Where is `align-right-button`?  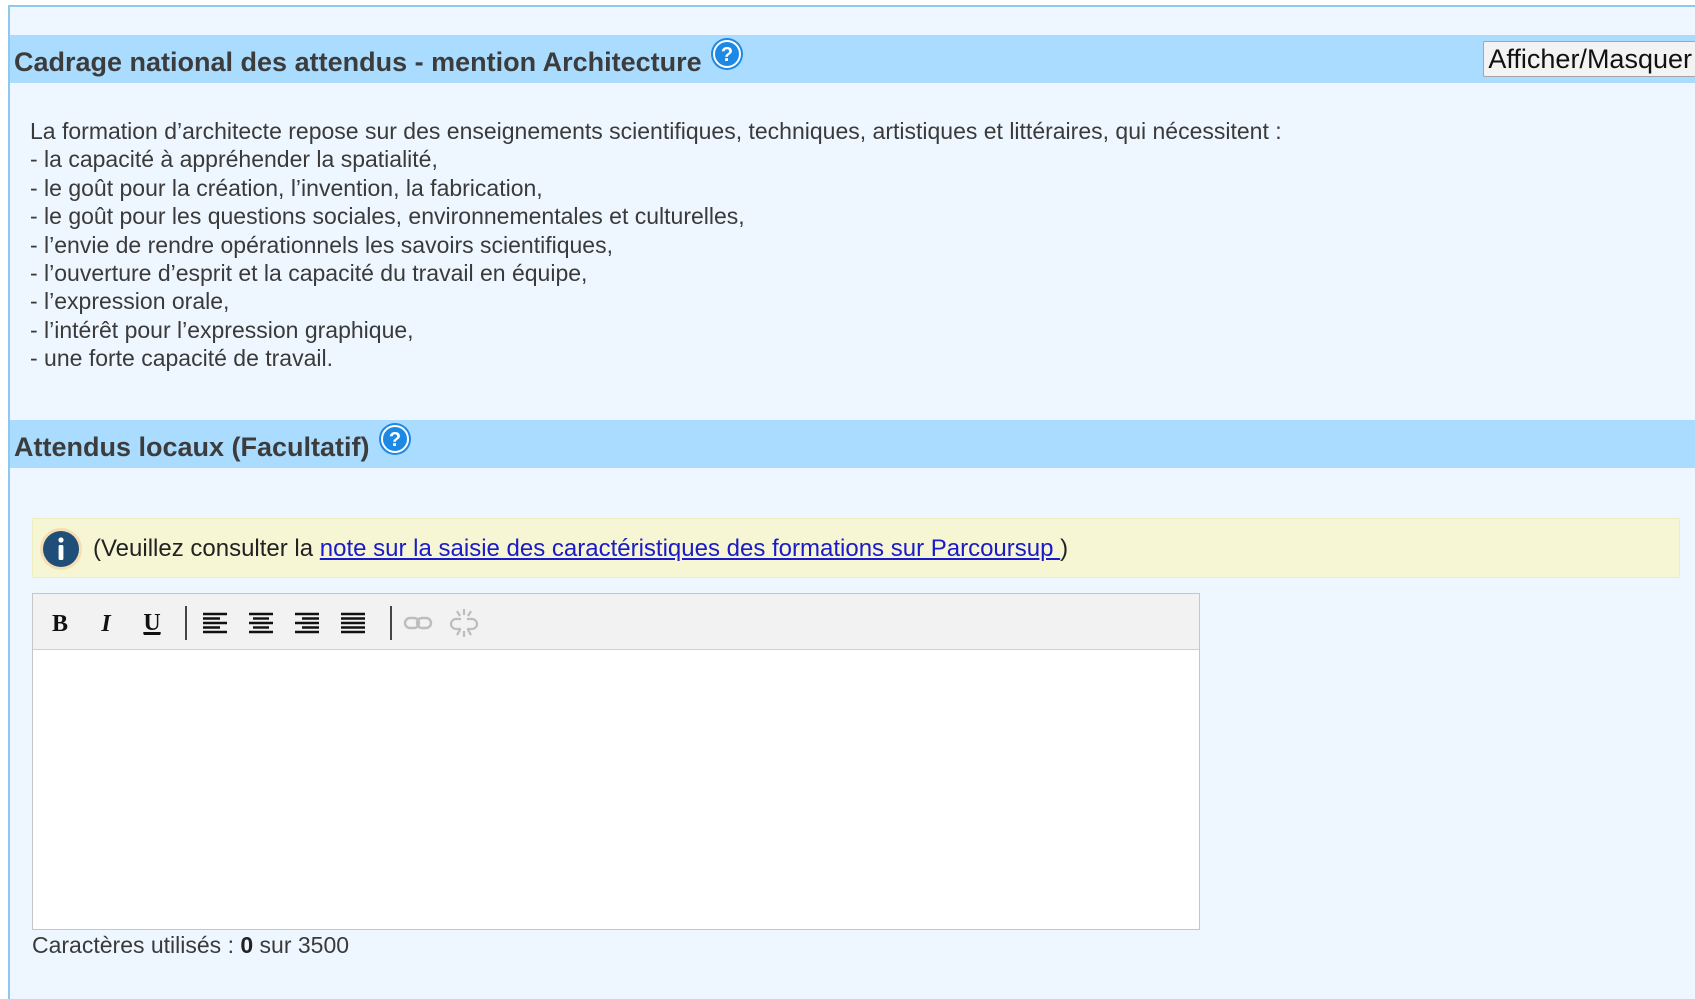
align-right-button is located at coordinates (307, 623).